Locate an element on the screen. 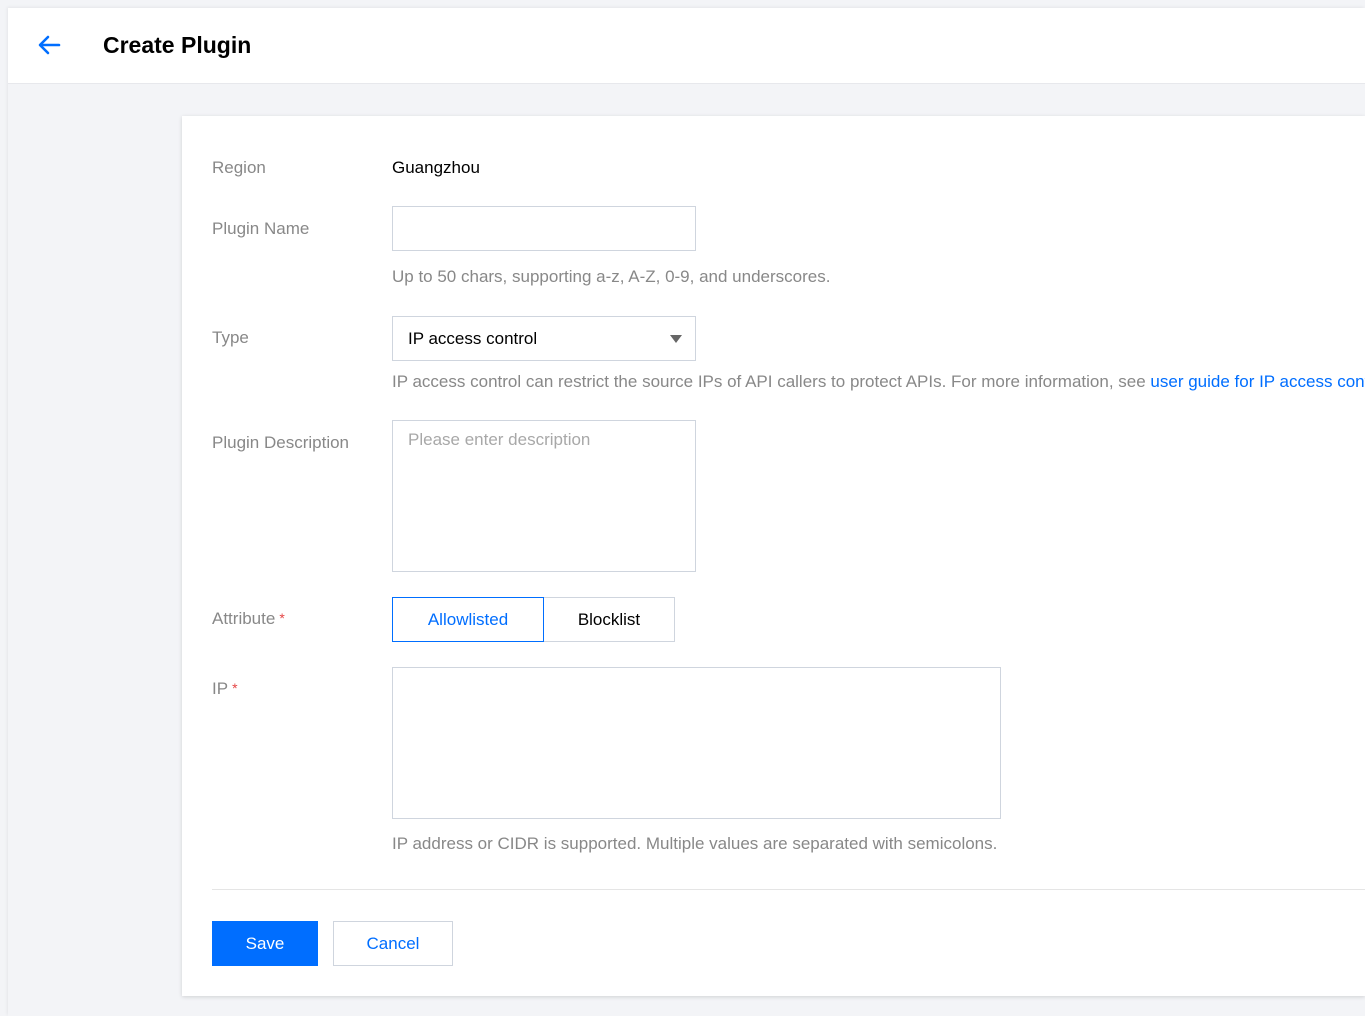 This screenshot has height=1016, width=1365. save-button: Save is located at coordinates (265, 943).